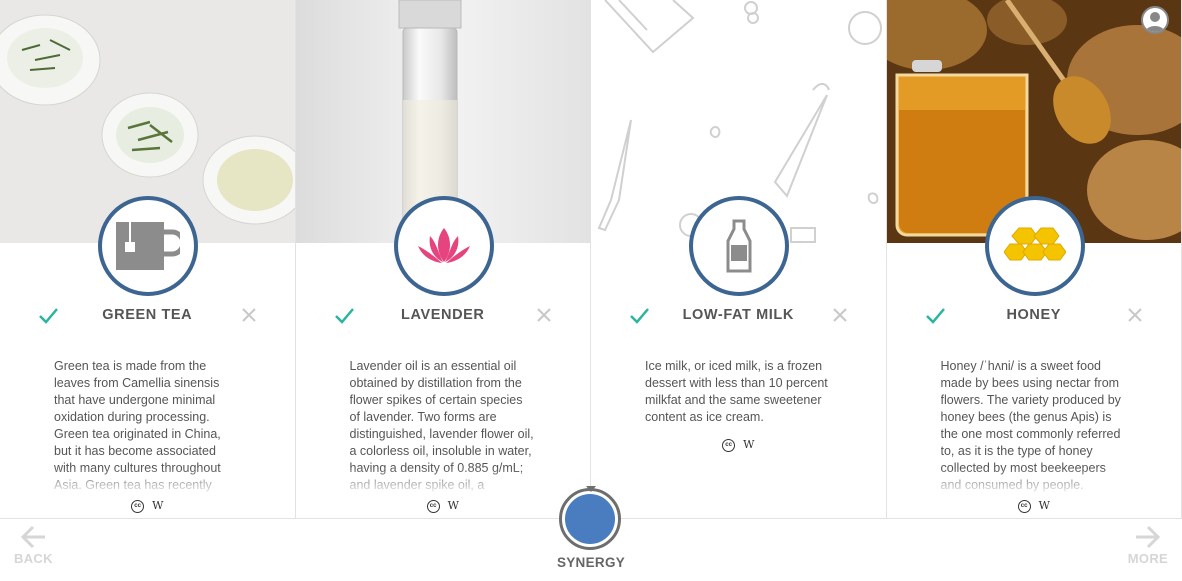 The width and height of the screenshot is (1182, 581). What do you see at coordinates (1034, 317) in the screenshot?
I see `honey-title-row: HONEY` at bounding box center [1034, 317].